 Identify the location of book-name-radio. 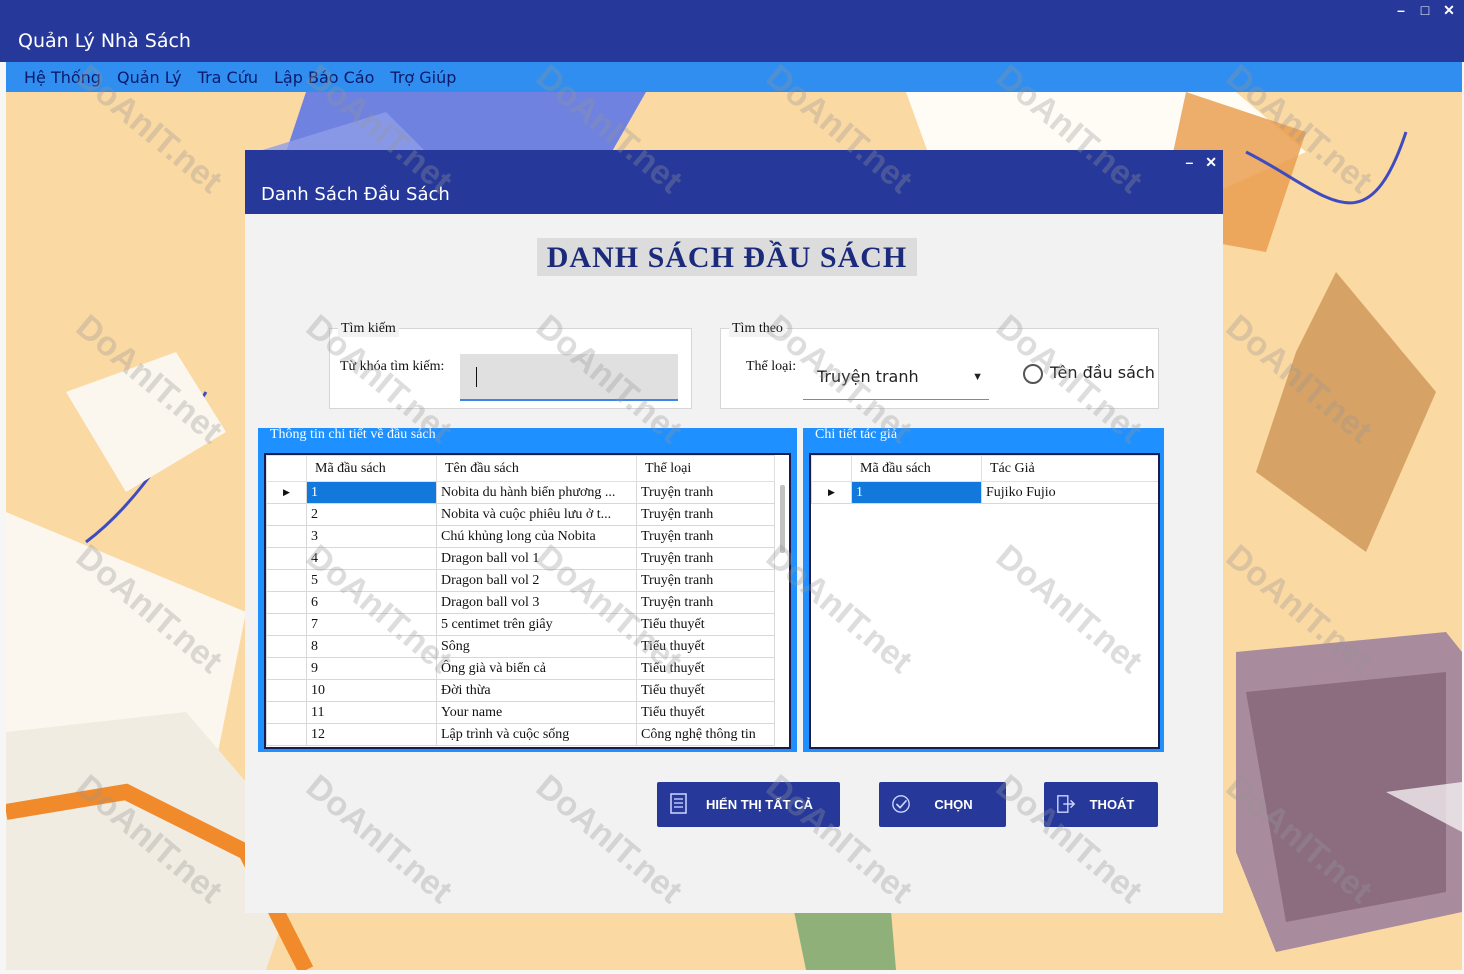
(1033, 374).